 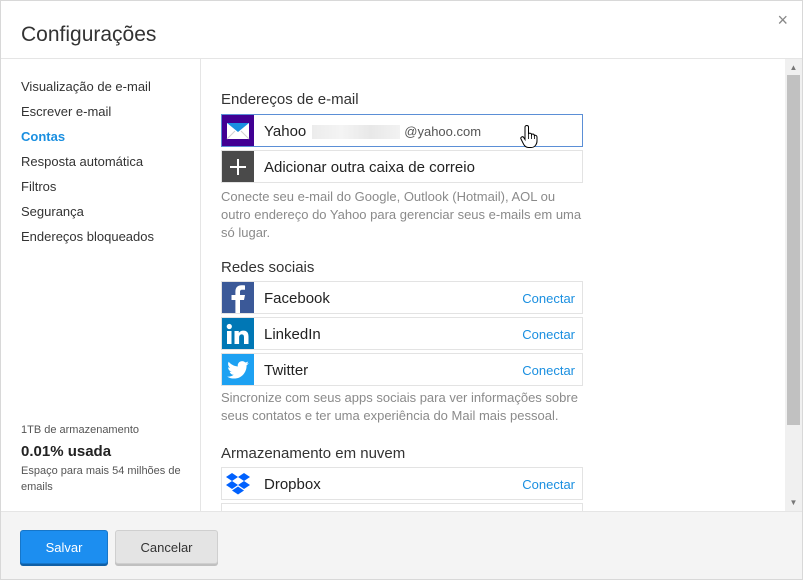 I want to click on storage-remaining: Espaço para mais 54 milhões de emails, so click(x=101, y=479).